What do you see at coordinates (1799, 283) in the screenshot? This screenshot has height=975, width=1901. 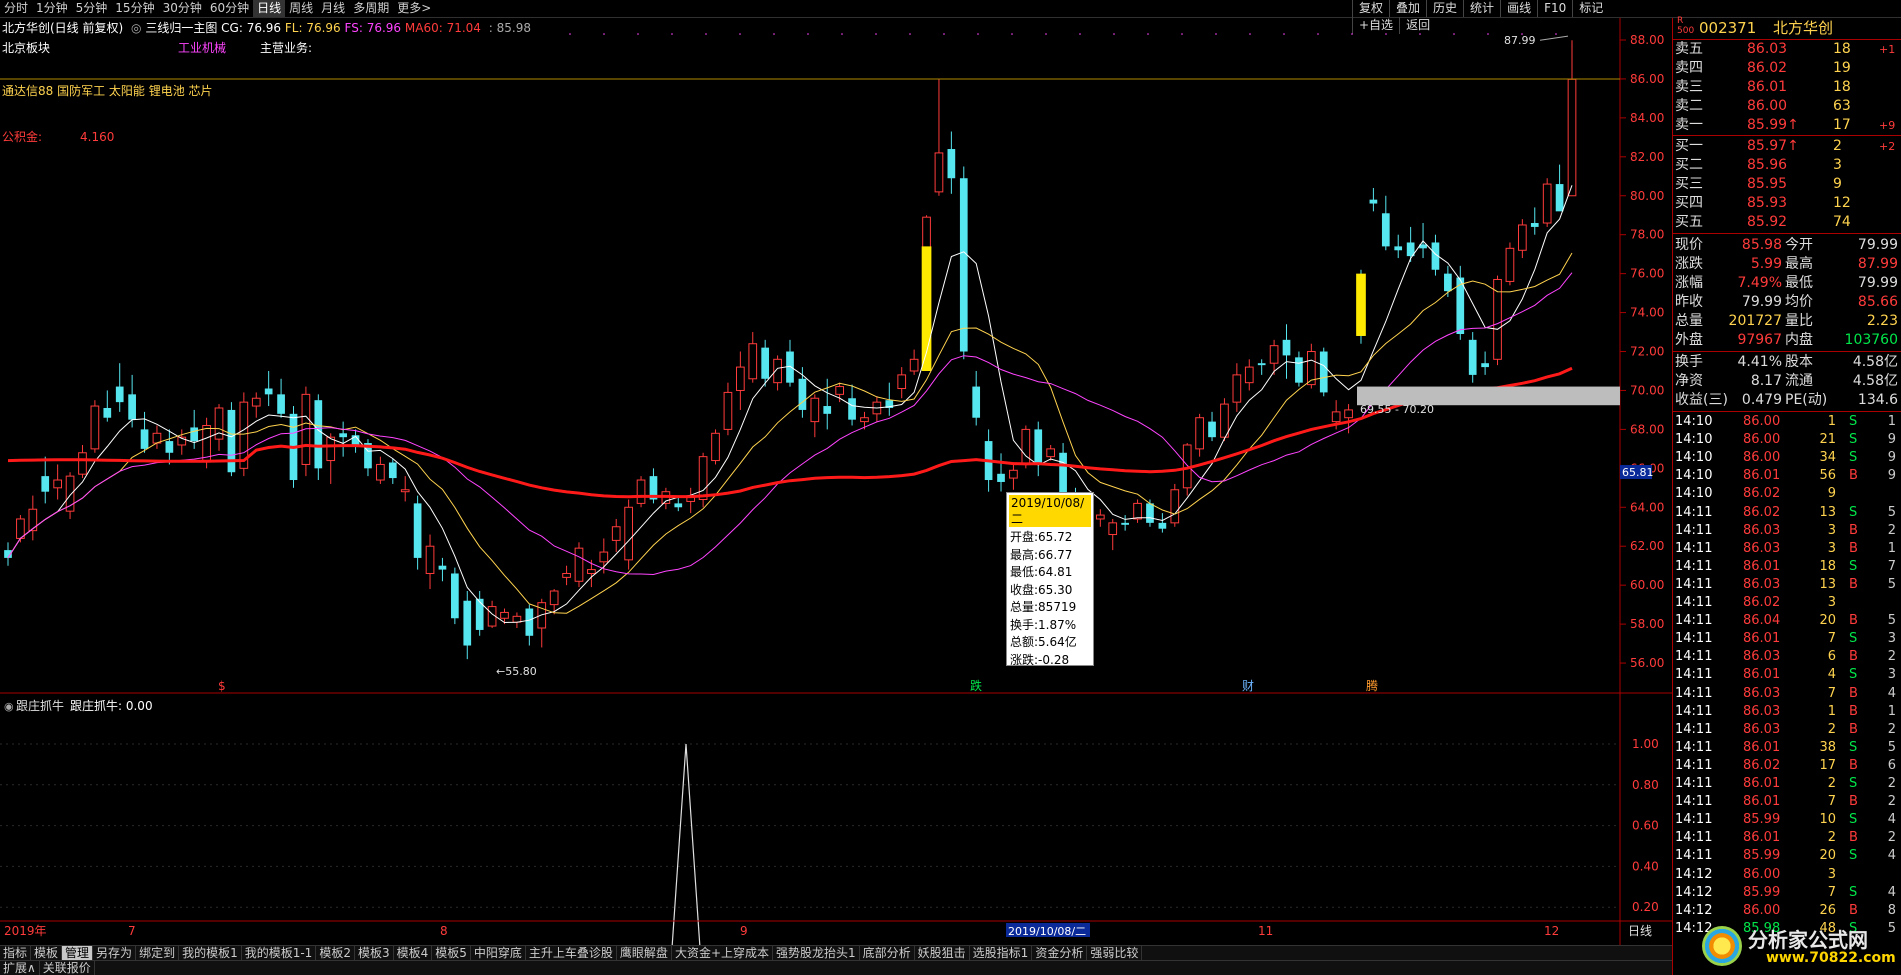 I see `stat-label: 最低` at bounding box center [1799, 283].